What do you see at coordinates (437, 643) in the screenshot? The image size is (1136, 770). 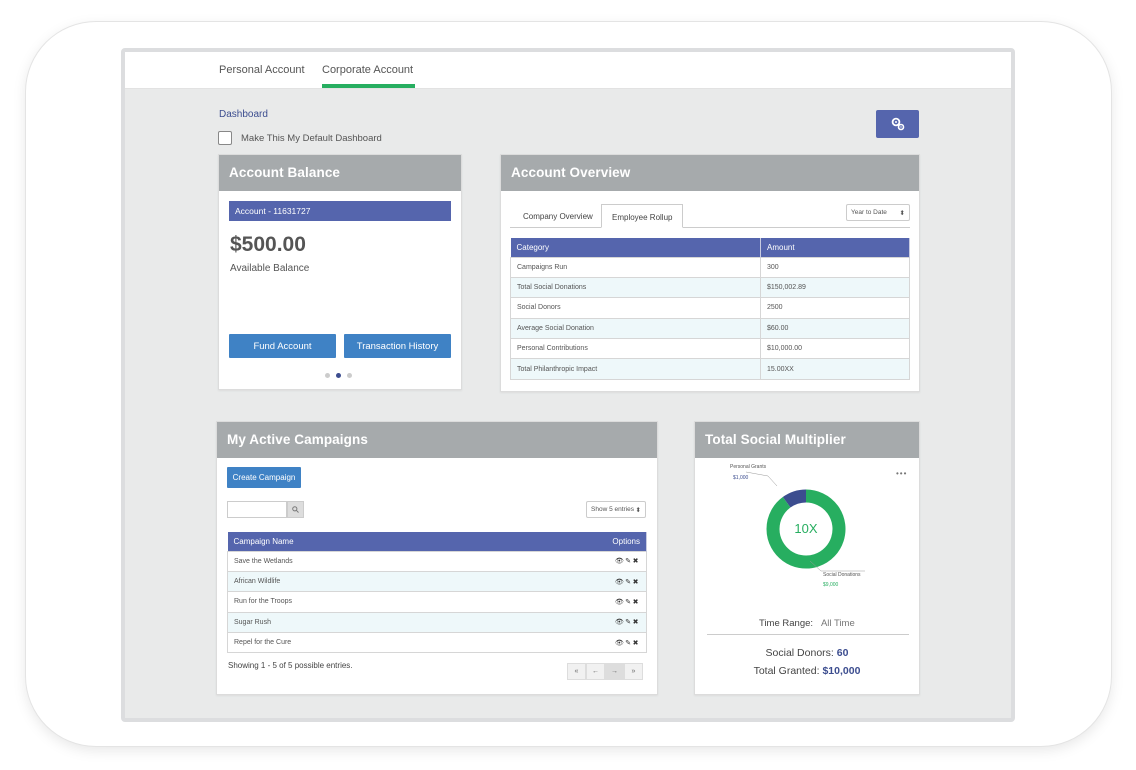 I see `table-row: Repel for the Cure 👁✎✖` at bounding box center [437, 643].